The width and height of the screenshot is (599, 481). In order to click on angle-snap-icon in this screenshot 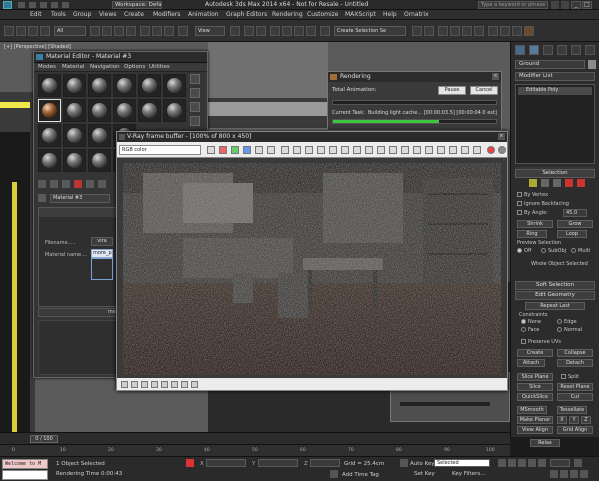, I will do `click(287, 31)`.